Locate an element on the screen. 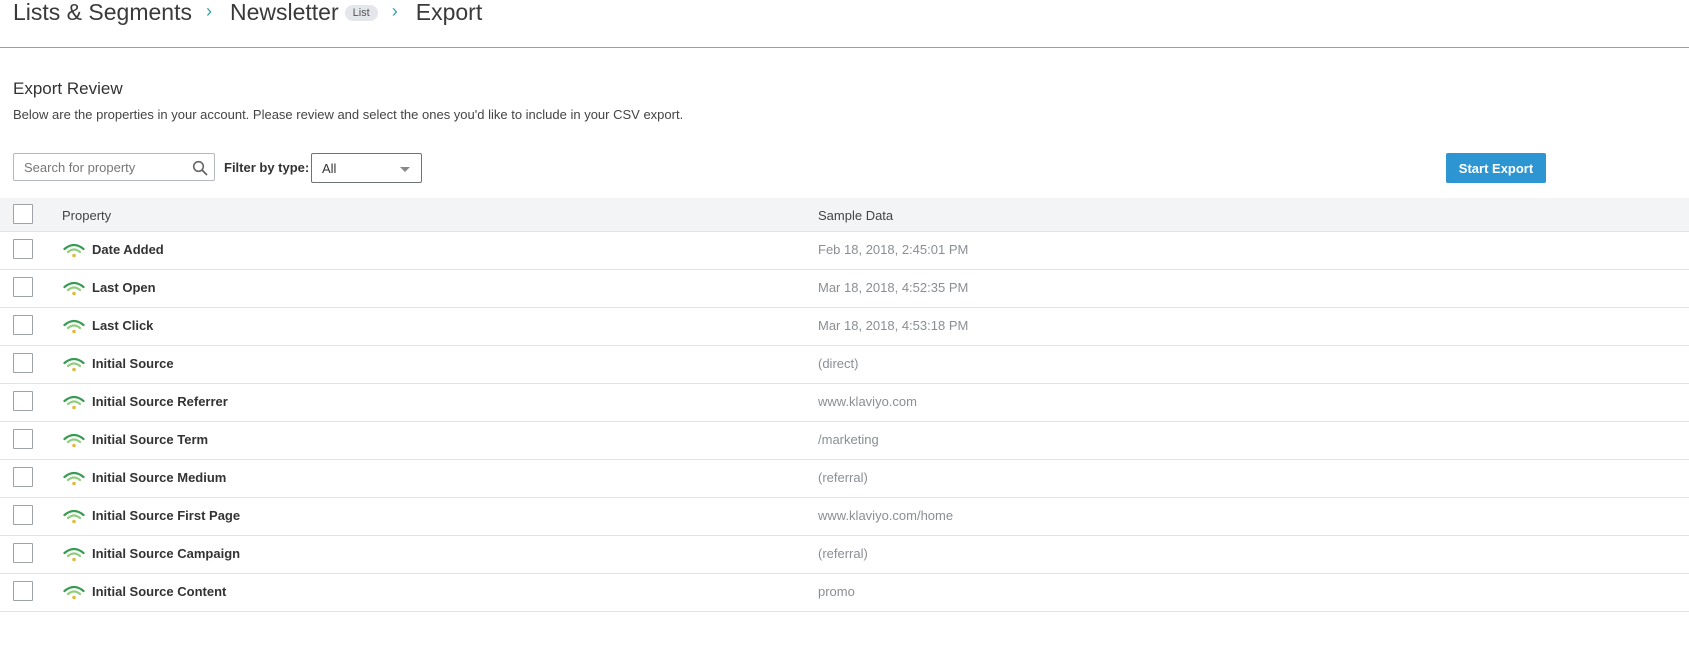 The height and width of the screenshot is (658, 1689). column-header-sample-data: Sample Data is located at coordinates (856, 215).